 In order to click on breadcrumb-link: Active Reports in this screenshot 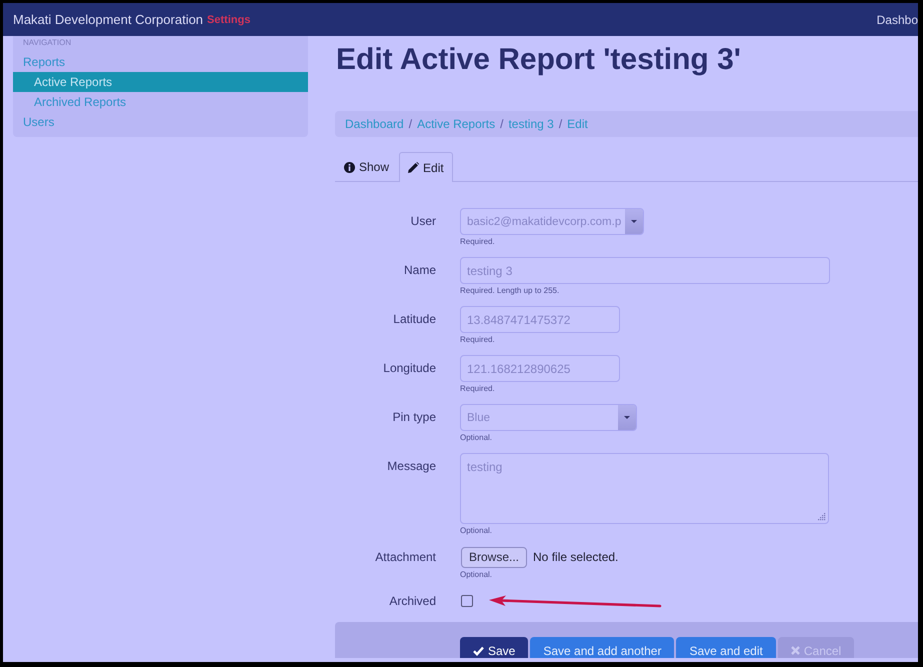, I will do `click(456, 124)`.